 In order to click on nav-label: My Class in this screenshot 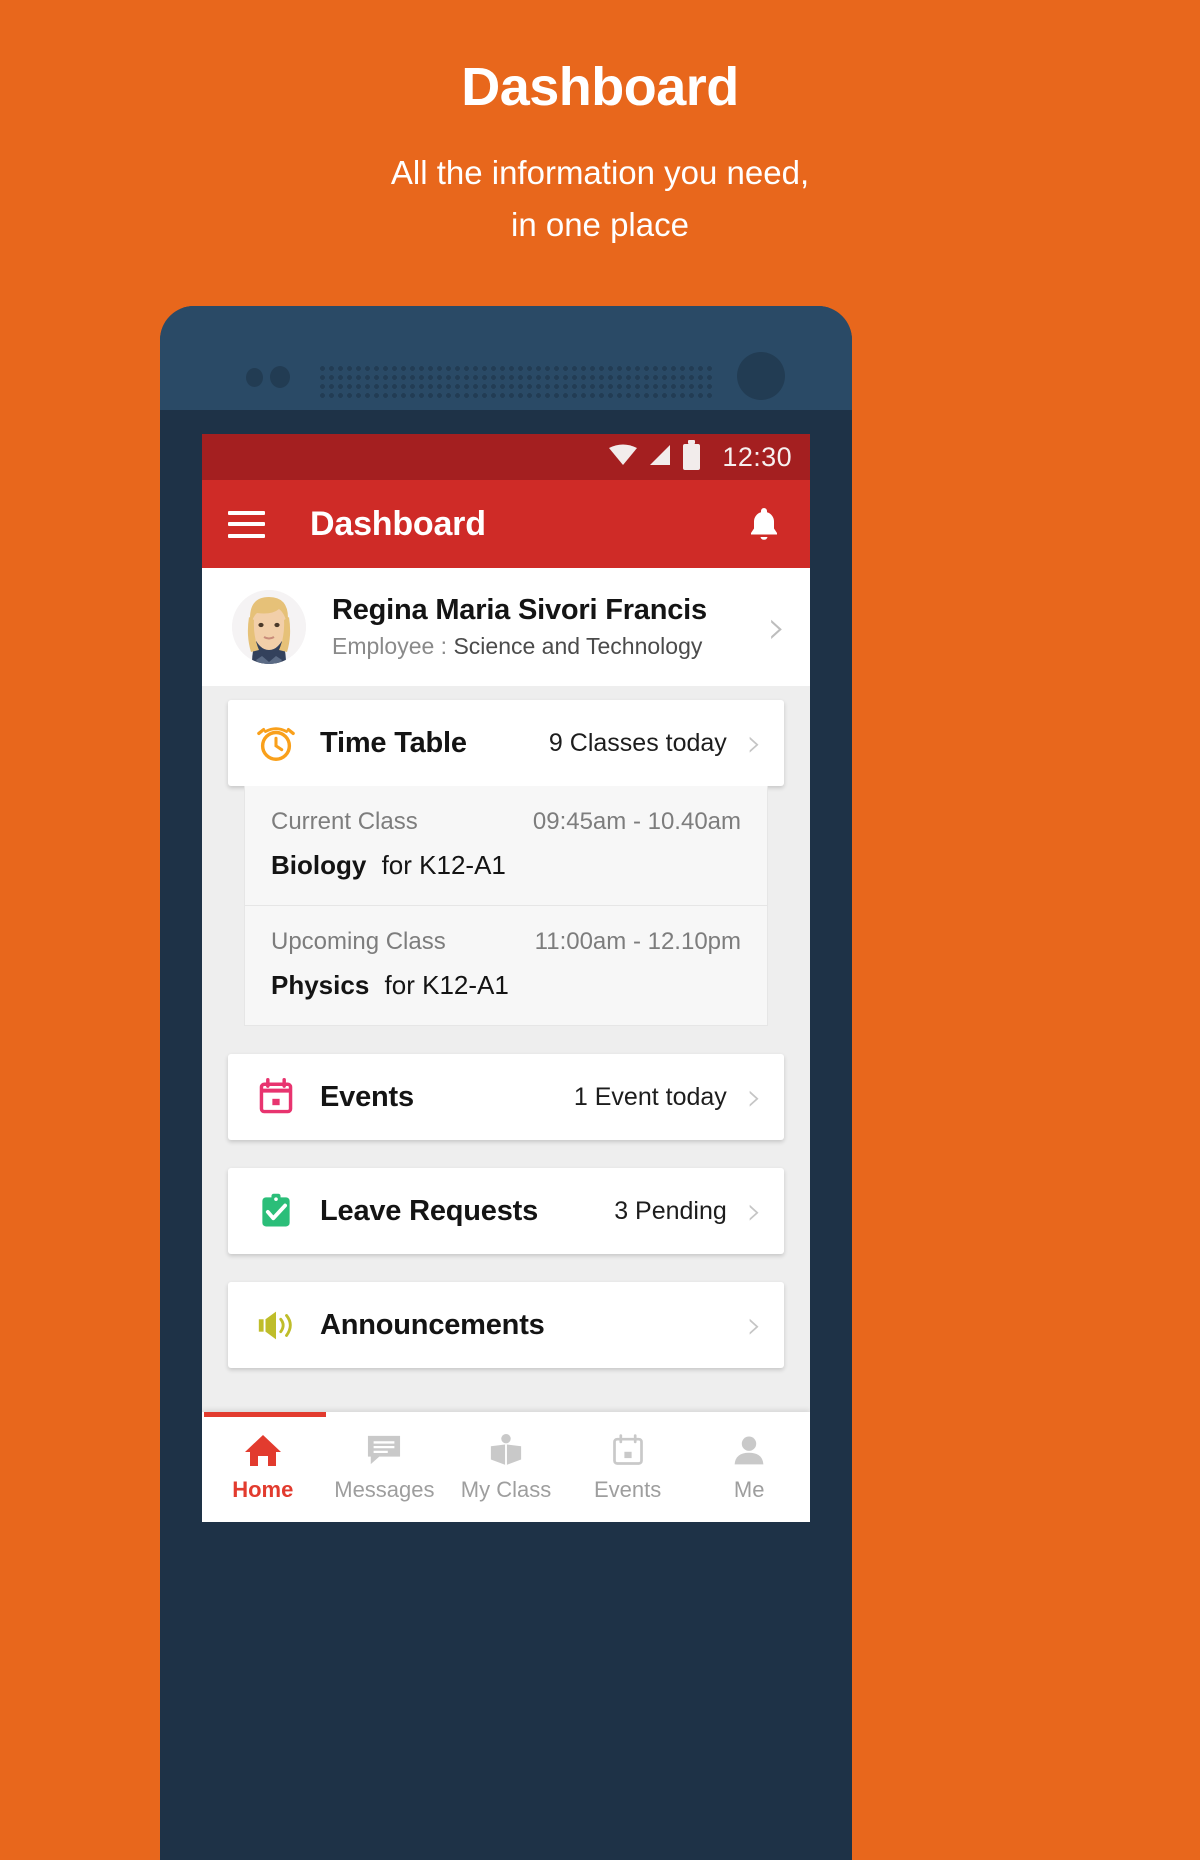, I will do `click(506, 1489)`.